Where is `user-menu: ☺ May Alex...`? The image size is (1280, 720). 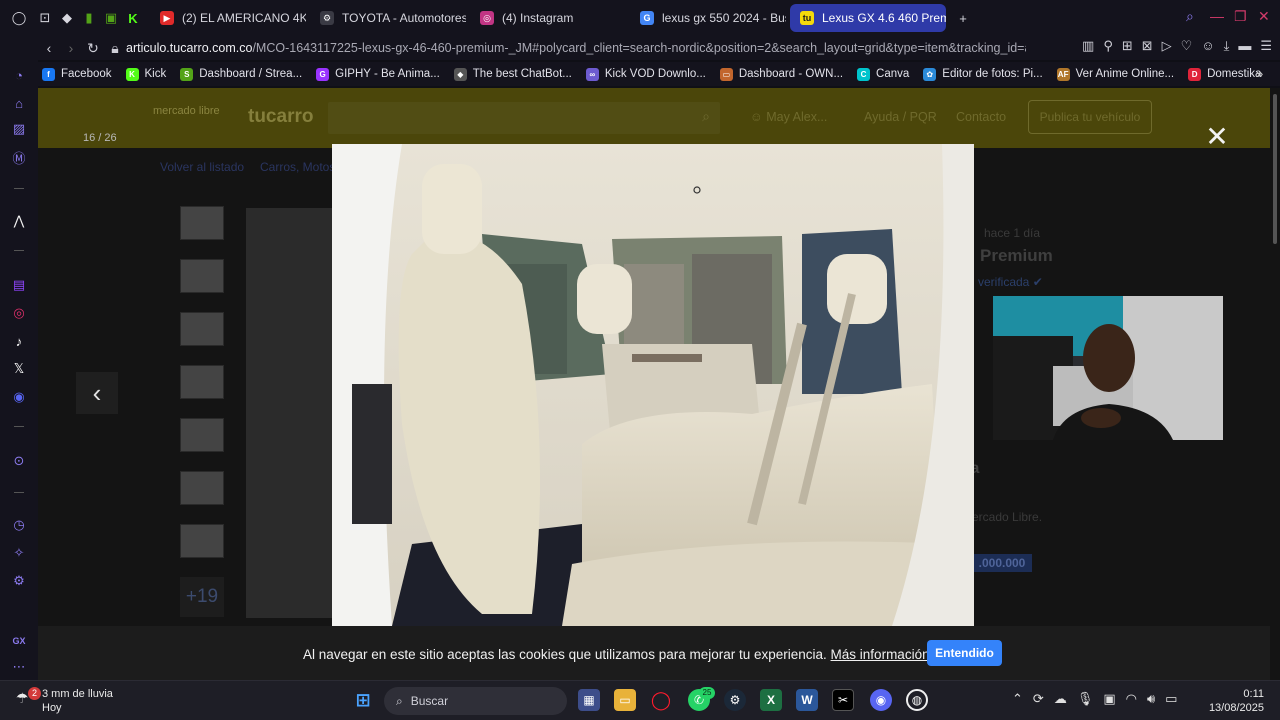
user-menu: ☺ May Alex... is located at coordinates (788, 117).